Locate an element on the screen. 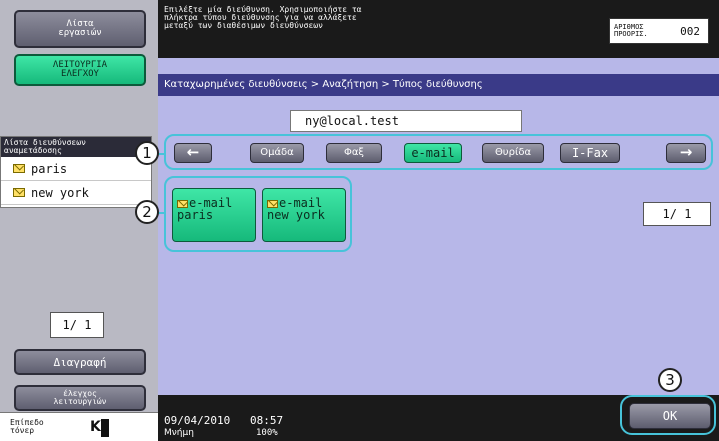  destination-button-paris: e-mail paris is located at coordinates (214, 215).